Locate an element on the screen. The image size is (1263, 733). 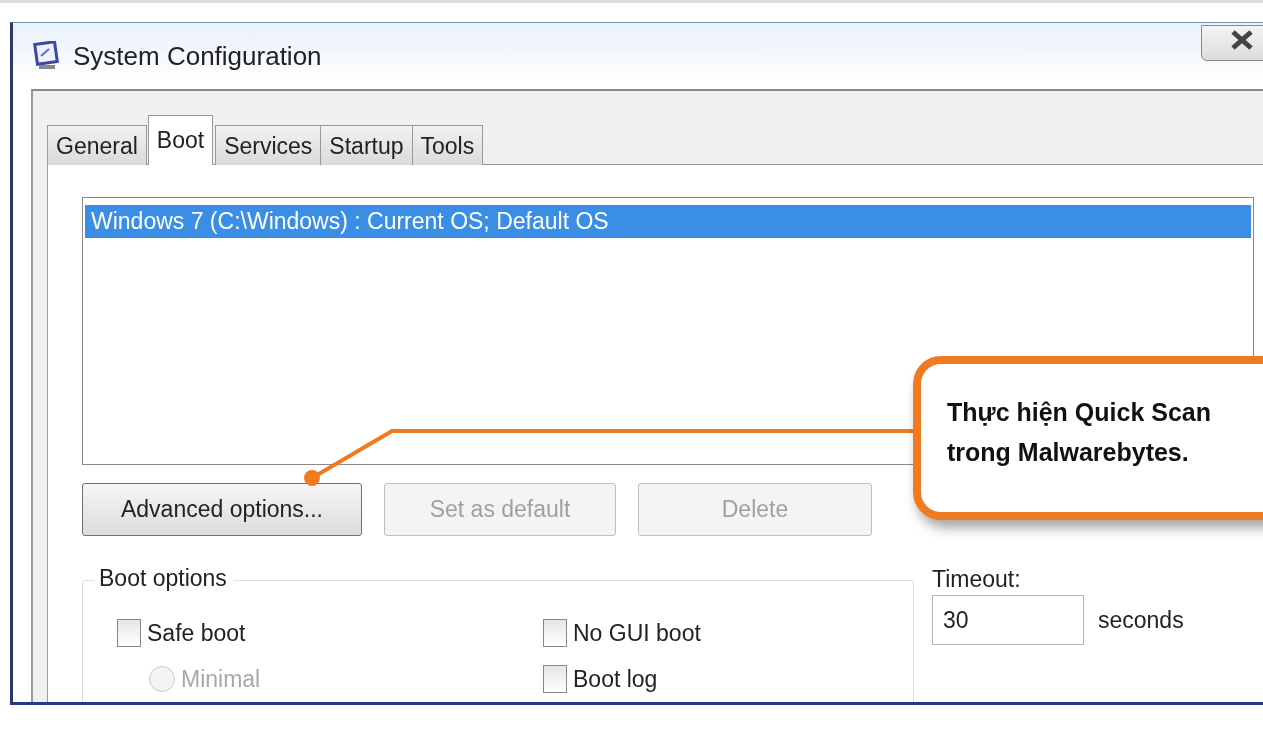
tab: Services is located at coordinates (268, 145).